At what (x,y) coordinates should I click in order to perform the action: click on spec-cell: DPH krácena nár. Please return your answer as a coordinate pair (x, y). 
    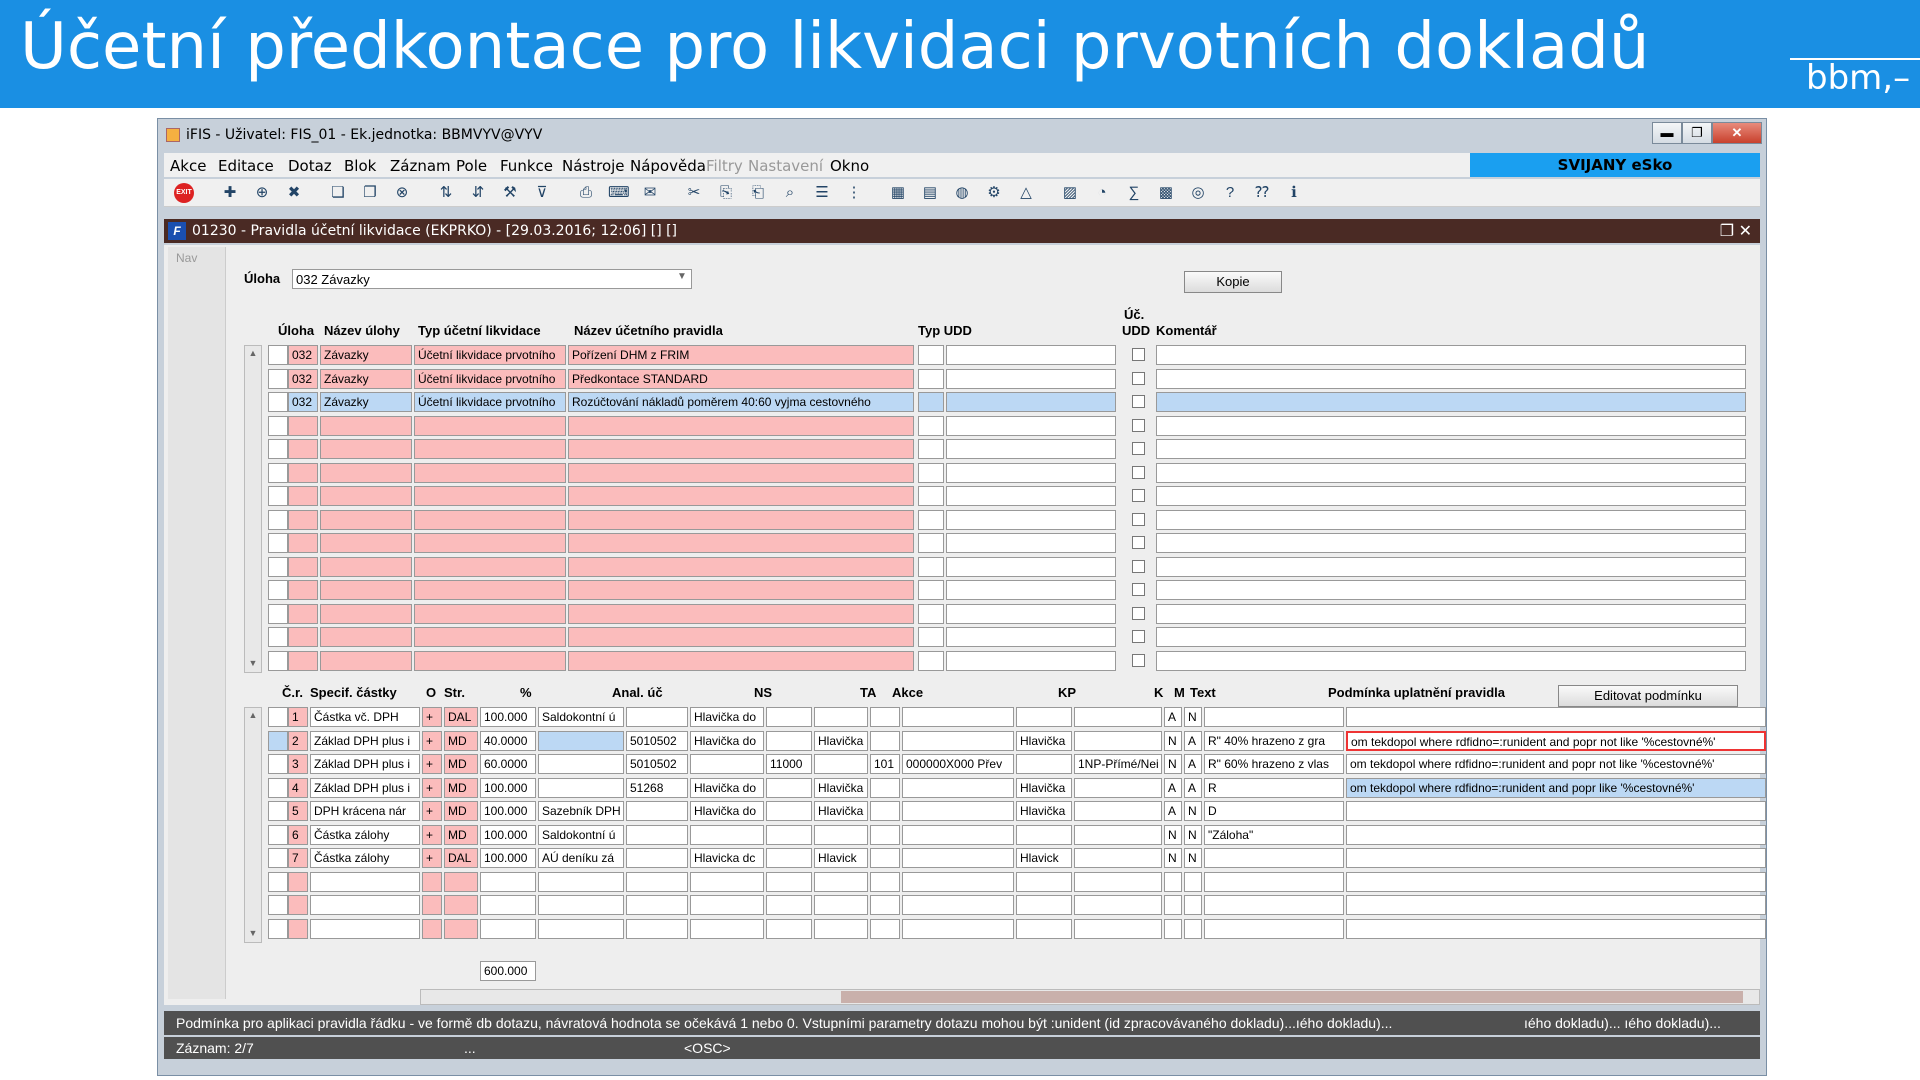
    Looking at the image, I should click on (365, 811).